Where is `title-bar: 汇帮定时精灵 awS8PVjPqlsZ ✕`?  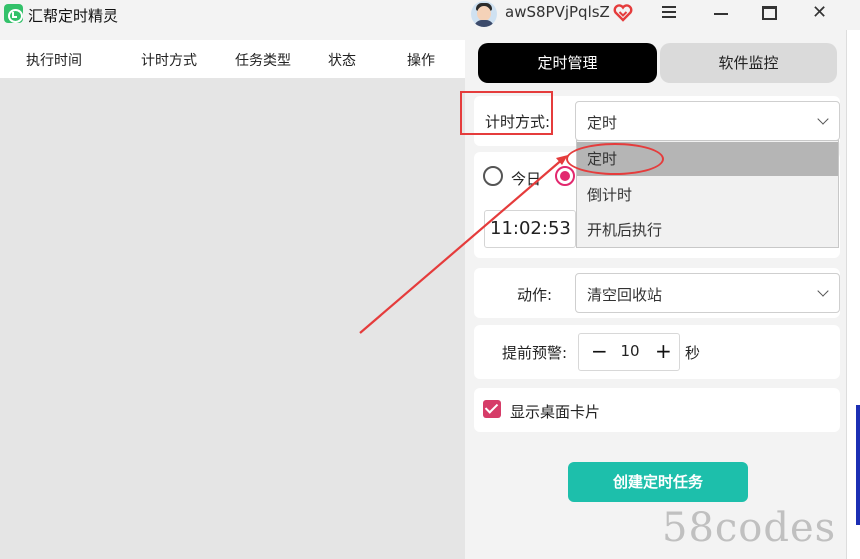
title-bar: 汇帮定时精灵 awS8PVjPqlsZ ✕ is located at coordinates (430, 15).